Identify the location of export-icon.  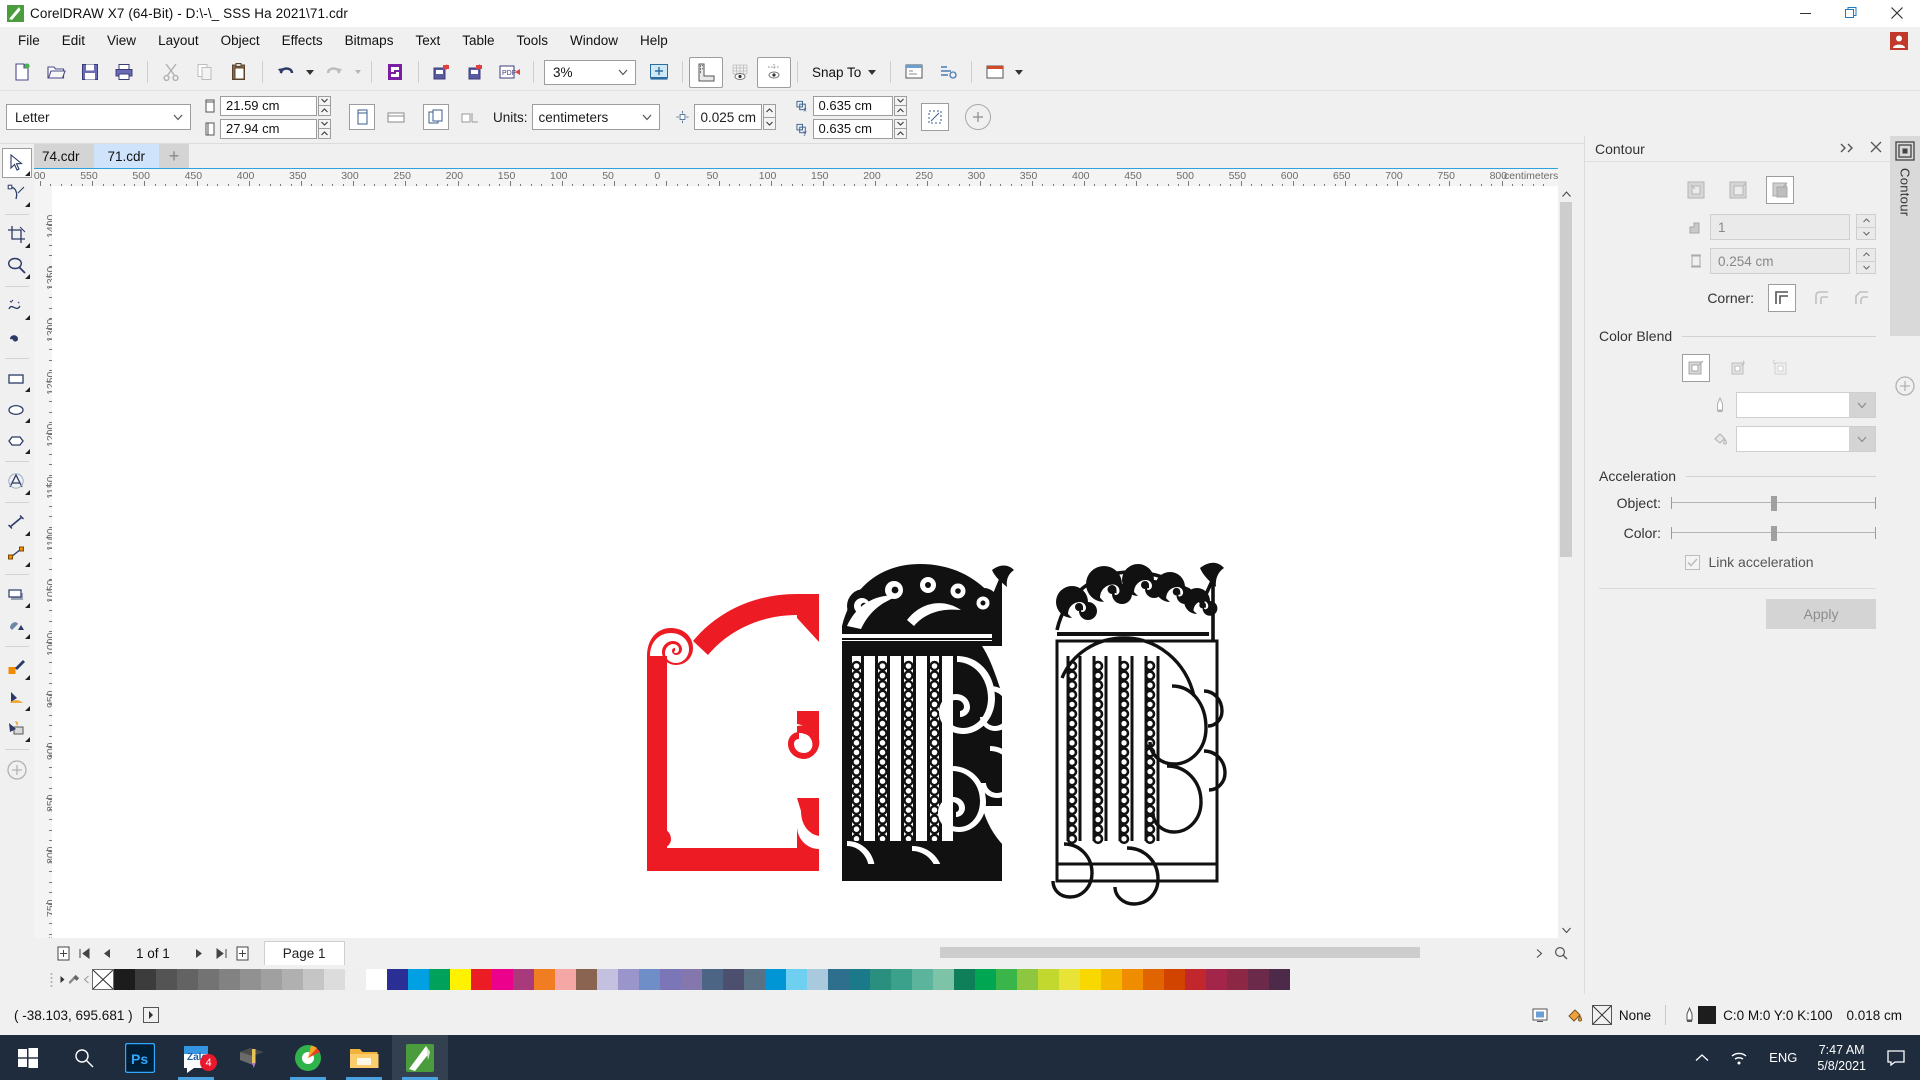
(476, 72).